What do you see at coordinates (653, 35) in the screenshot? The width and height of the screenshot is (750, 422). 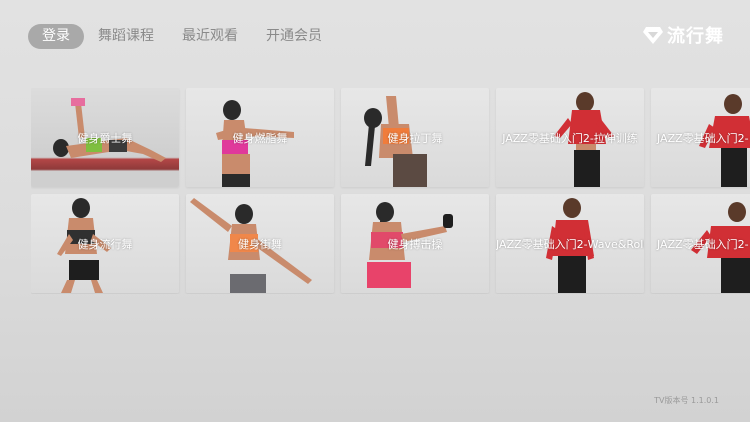 I see `diamond-logo-icon` at bounding box center [653, 35].